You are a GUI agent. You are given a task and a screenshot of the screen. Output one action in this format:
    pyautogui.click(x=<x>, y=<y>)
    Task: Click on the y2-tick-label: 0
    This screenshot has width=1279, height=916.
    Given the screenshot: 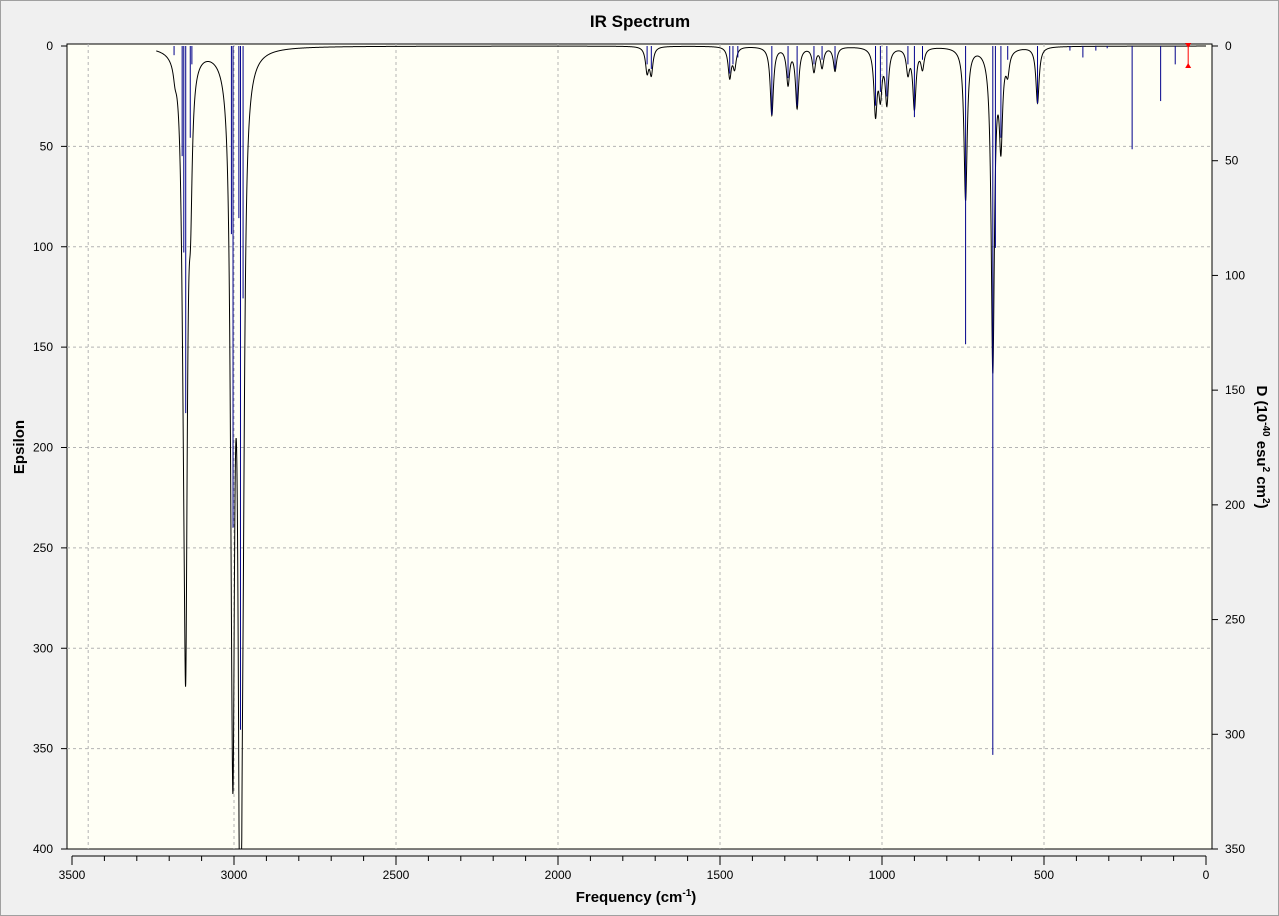 What is the action you would take?
    pyautogui.click(x=1228, y=46)
    